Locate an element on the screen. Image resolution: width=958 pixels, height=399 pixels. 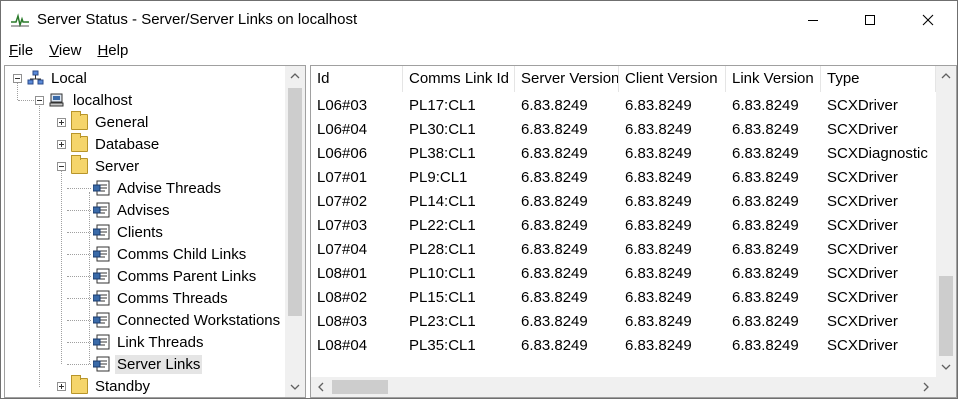
close-button is located at coordinates (928, 20).